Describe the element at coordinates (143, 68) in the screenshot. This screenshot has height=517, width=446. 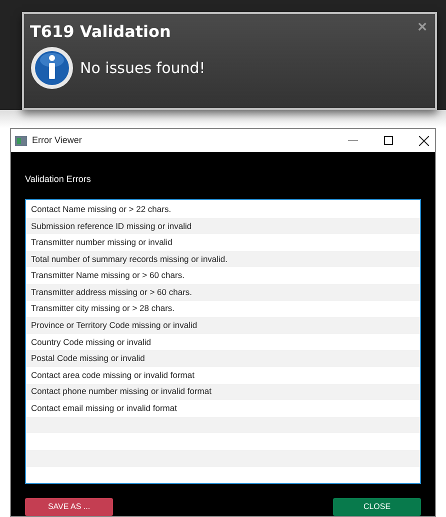
I see `notification-message: No issues found!` at that location.